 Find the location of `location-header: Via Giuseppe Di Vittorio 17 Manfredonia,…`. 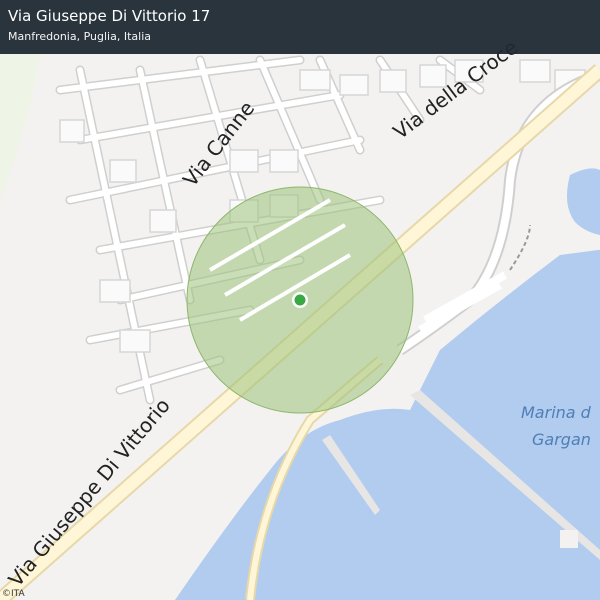

location-header: Via Giuseppe Di Vittorio 17 Manfredonia,… is located at coordinates (300, 27).